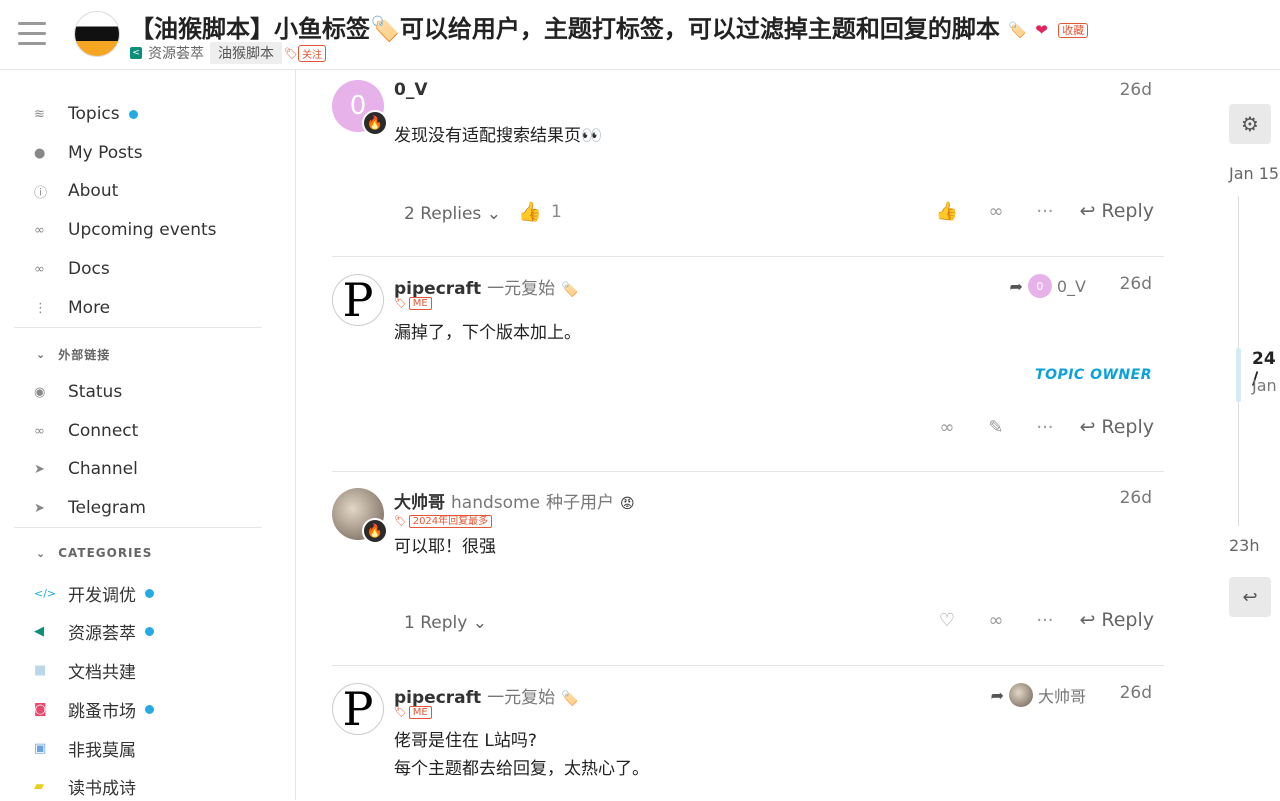  Describe the element at coordinates (246, 53) in the screenshot. I see `topic-tag: 油猴脚本` at that location.